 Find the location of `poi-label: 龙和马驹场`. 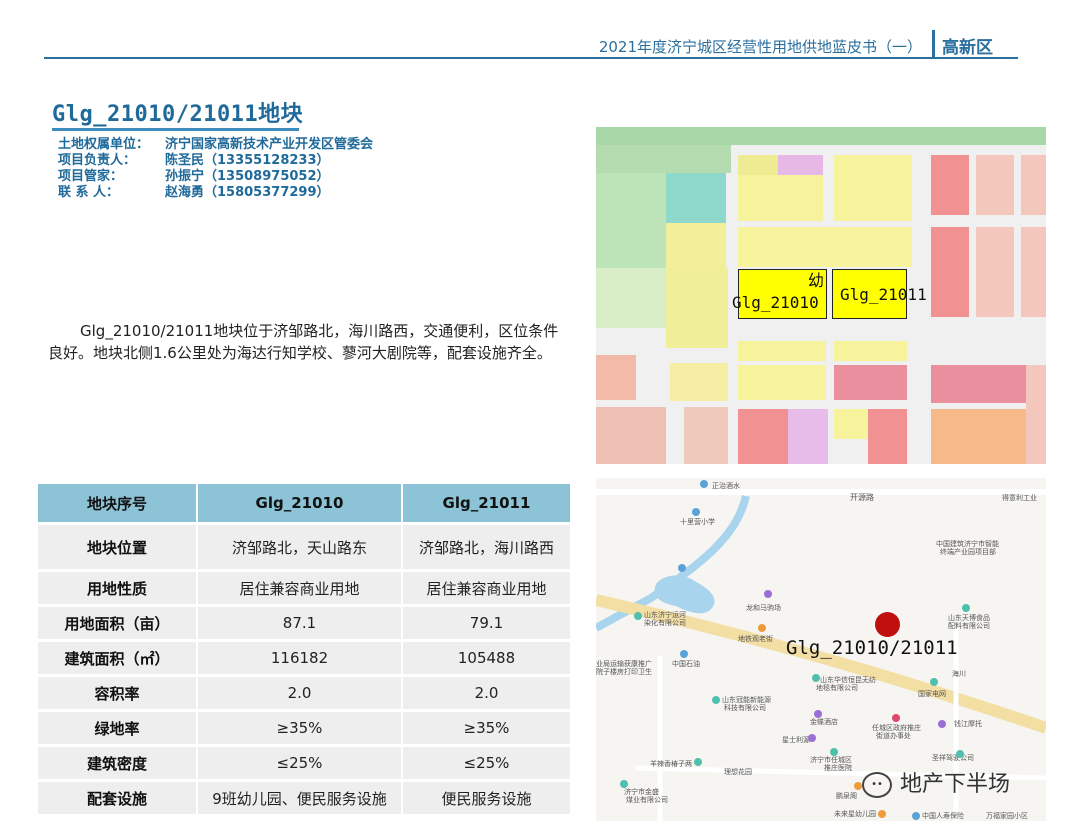

poi-label: 龙和马驹场 is located at coordinates (763, 608).